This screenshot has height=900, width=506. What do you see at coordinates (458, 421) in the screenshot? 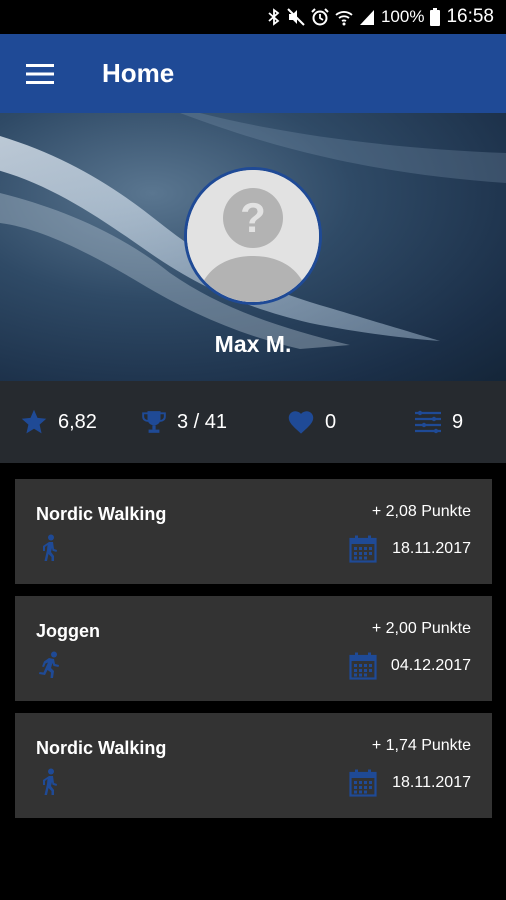
I see `stat-activities-value: 9` at bounding box center [458, 421].